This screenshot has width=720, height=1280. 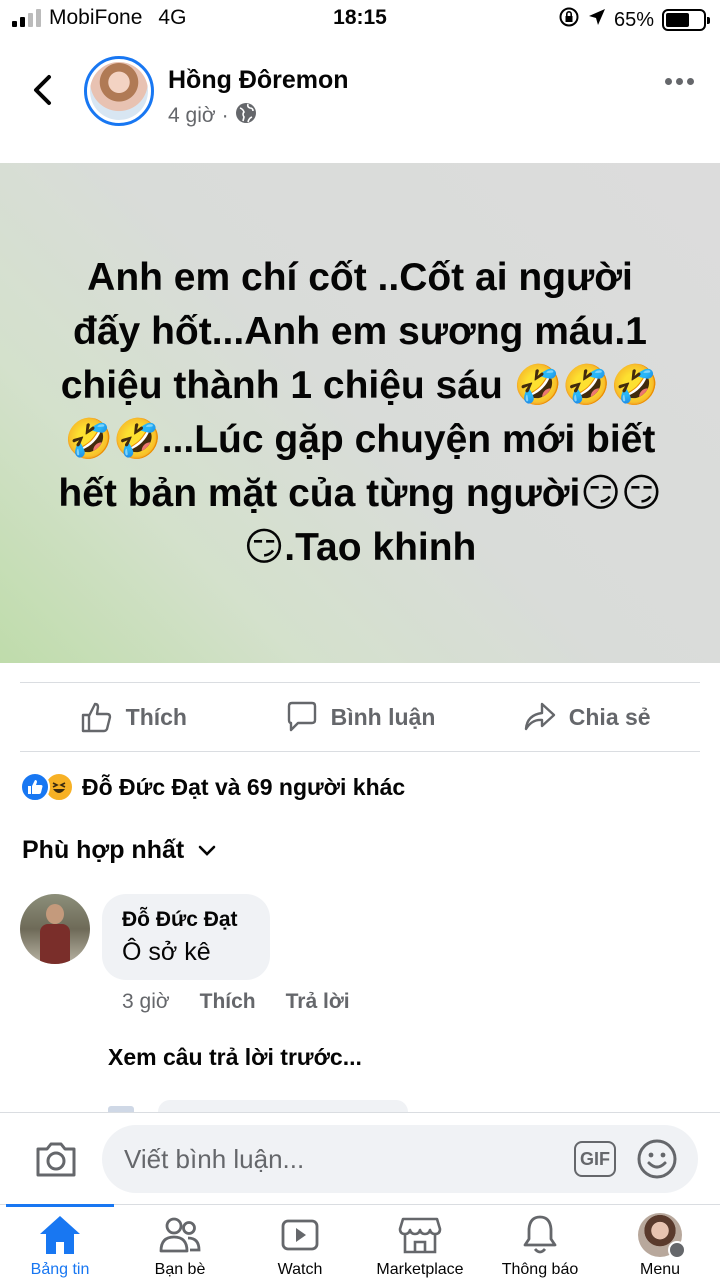 What do you see at coordinates (35, 787) in the screenshot?
I see `like-reaction-icon` at bounding box center [35, 787].